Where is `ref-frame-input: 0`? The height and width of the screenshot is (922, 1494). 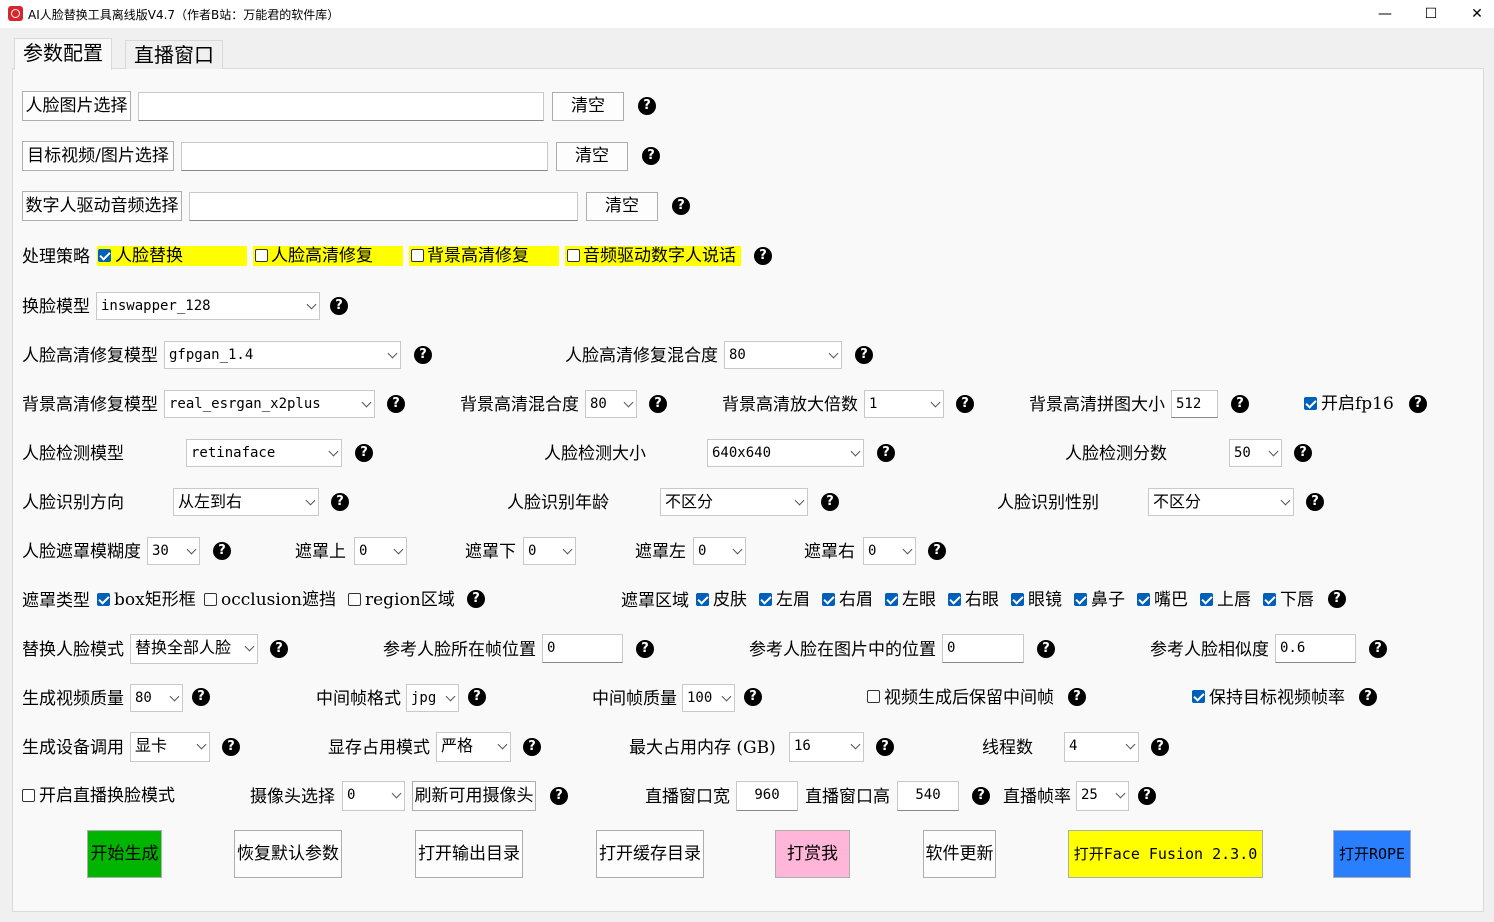
ref-frame-input: 0 is located at coordinates (582, 648).